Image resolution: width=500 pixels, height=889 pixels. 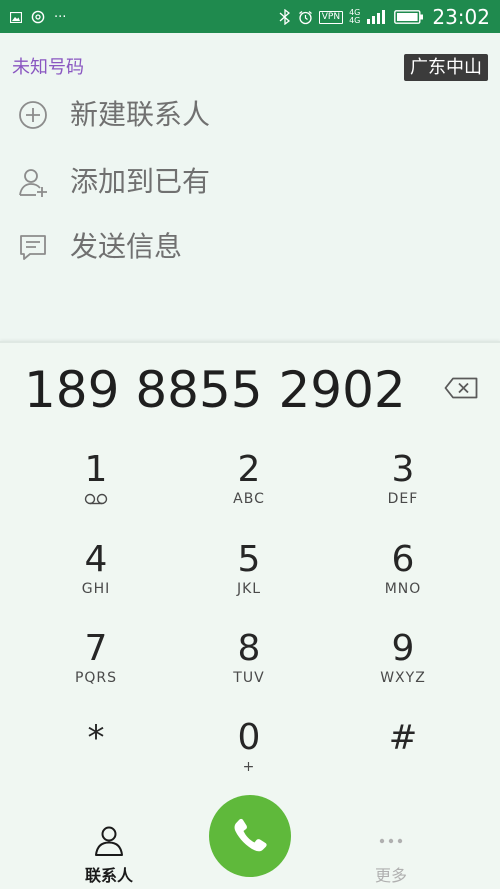 I want to click on more-dots-icon, so click(x=391, y=841).